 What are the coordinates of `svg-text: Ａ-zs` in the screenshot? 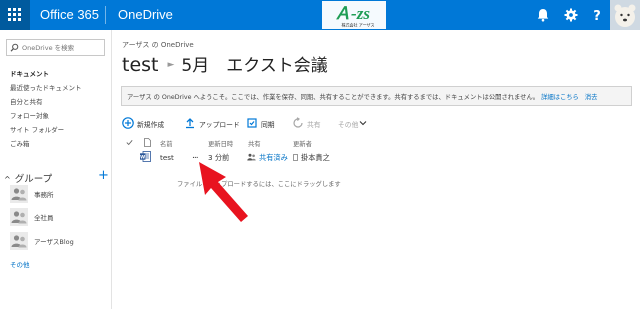 It's located at (352, 13).